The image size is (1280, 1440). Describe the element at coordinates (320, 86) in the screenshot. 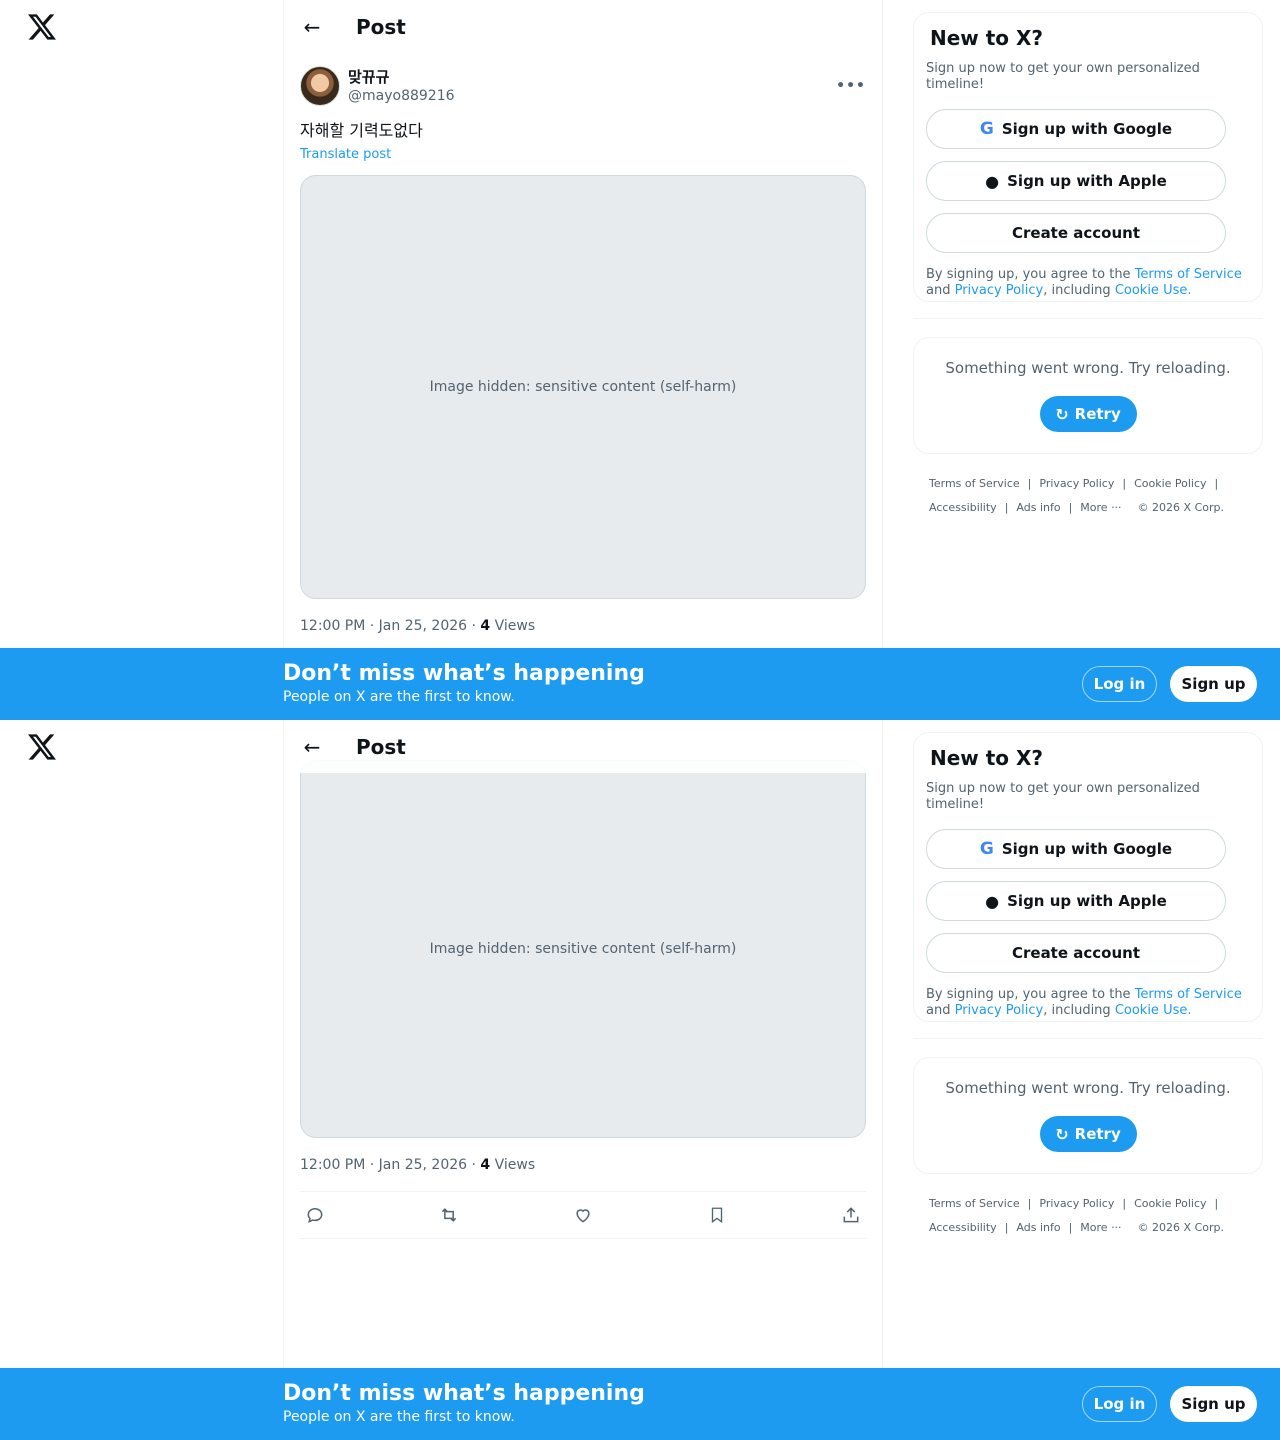

I see `avatar` at that location.